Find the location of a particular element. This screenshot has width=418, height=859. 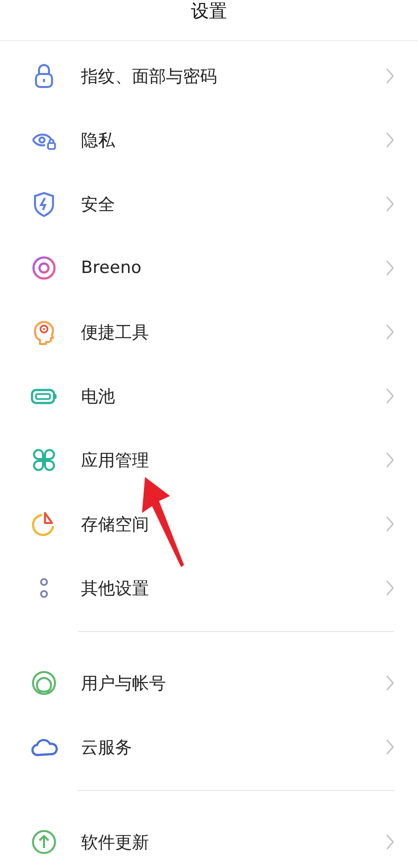

settings-item: 用户与帐号 is located at coordinates (209, 683).